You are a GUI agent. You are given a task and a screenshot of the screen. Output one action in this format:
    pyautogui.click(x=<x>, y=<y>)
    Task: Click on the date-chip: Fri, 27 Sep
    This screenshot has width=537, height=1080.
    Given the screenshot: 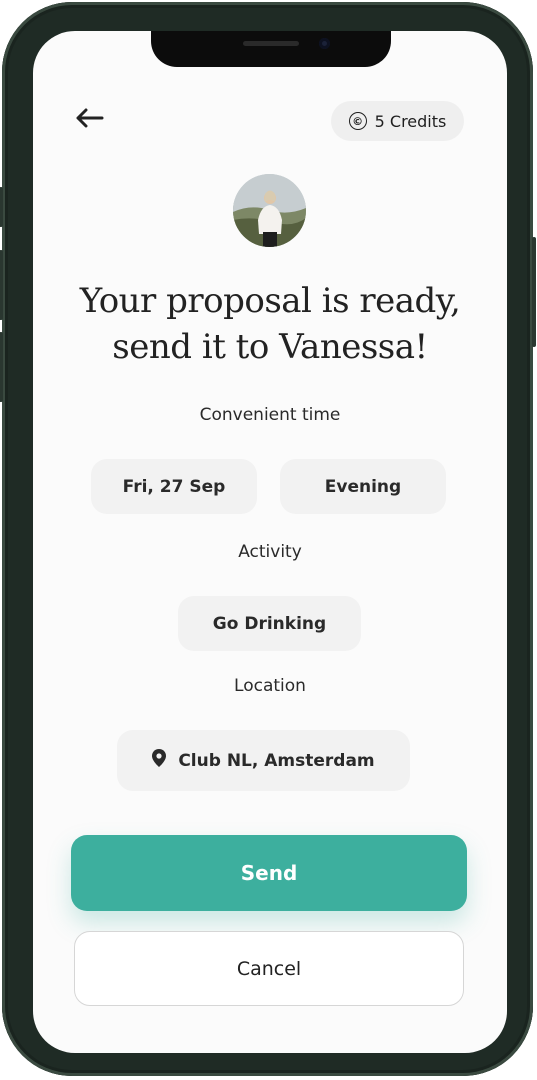 What is the action you would take?
    pyautogui.click(x=174, y=486)
    